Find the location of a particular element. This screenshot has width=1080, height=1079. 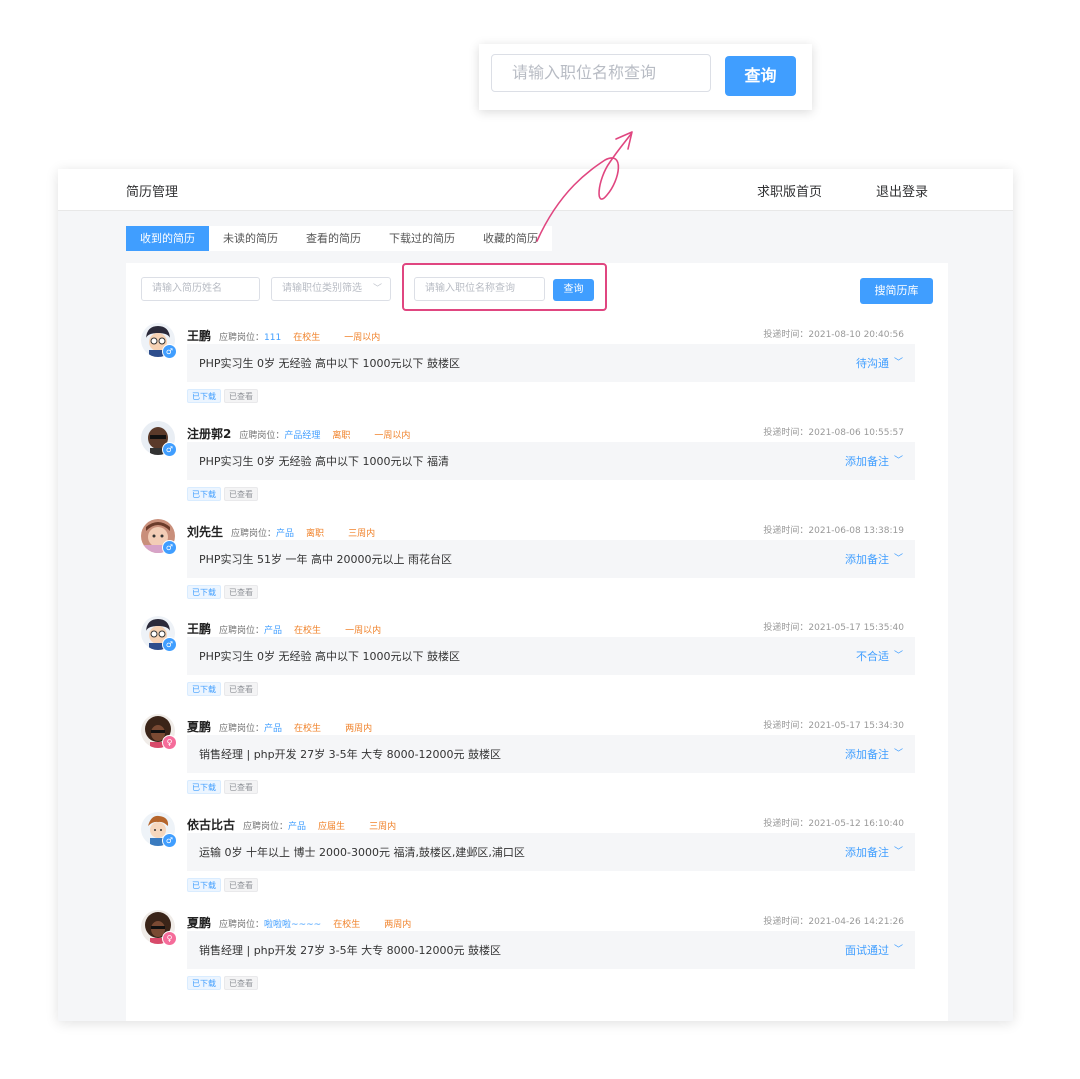

submit-time: 投递时间：2021-08-06 10:55:57 is located at coordinates (833, 432).